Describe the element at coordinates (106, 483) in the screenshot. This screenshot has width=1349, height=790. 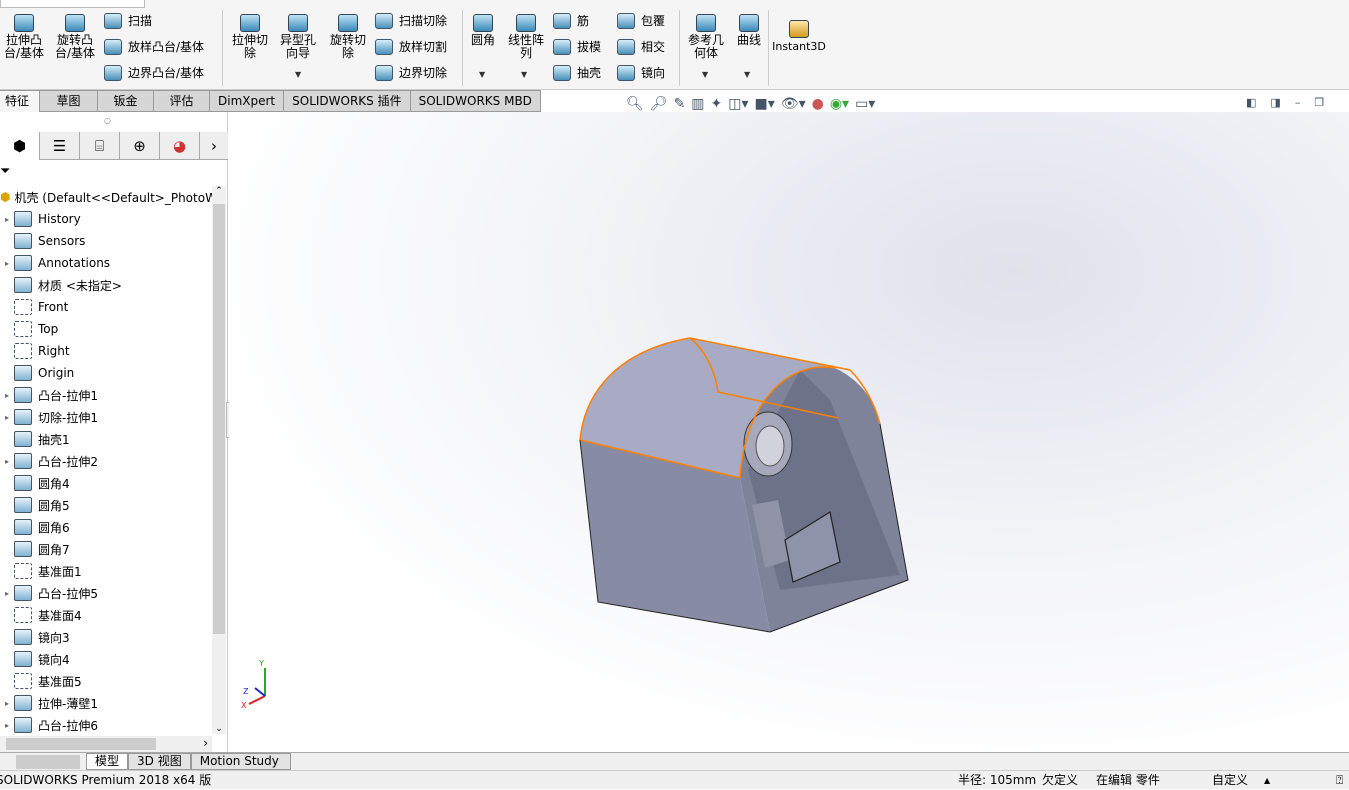
I see `tree-item: 圆角4` at that location.